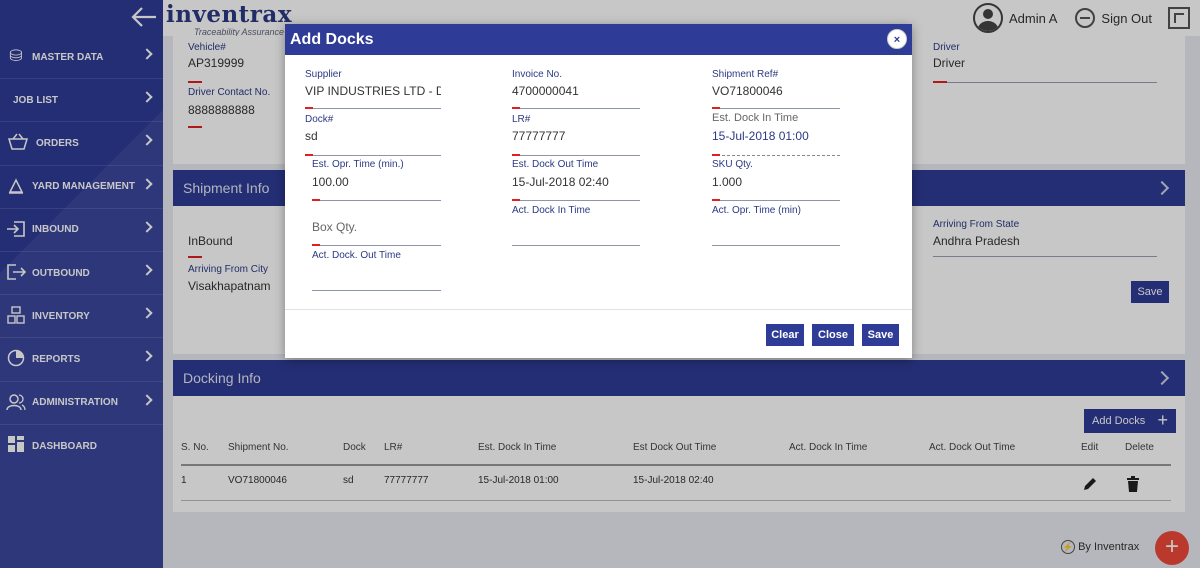 This screenshot has height=568, width=1200. Describe the element at coordinates (332, 39) in the screenshot. I see `modal-title: Add Docks` at that location.